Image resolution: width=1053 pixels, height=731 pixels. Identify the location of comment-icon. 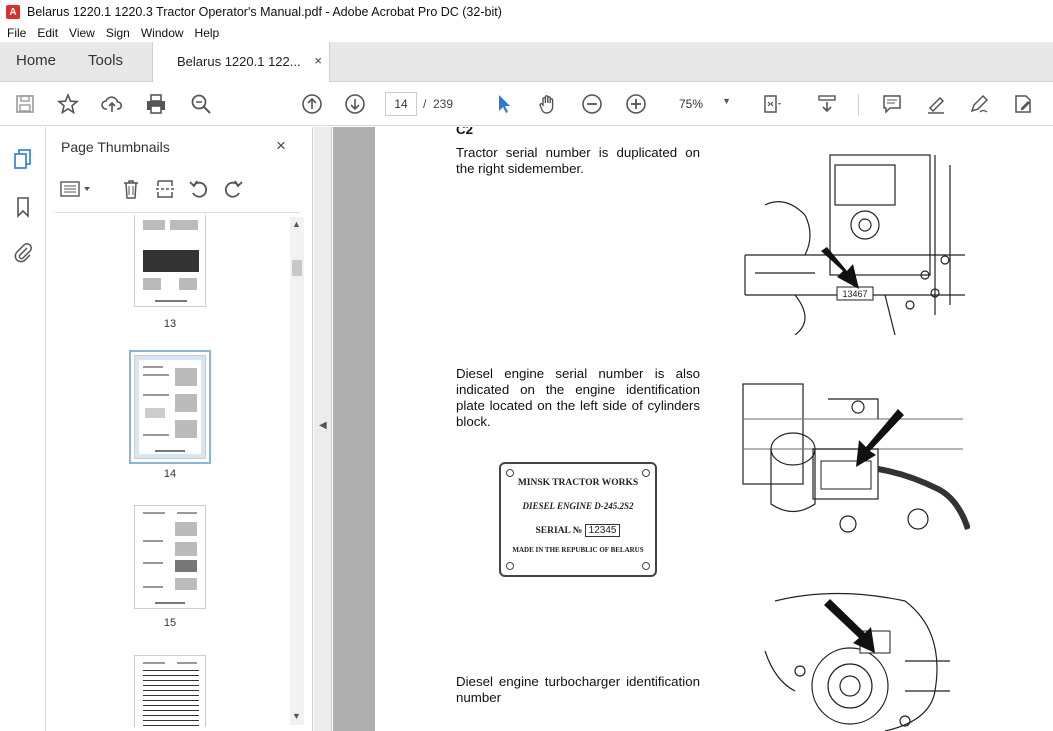
(892, 104).